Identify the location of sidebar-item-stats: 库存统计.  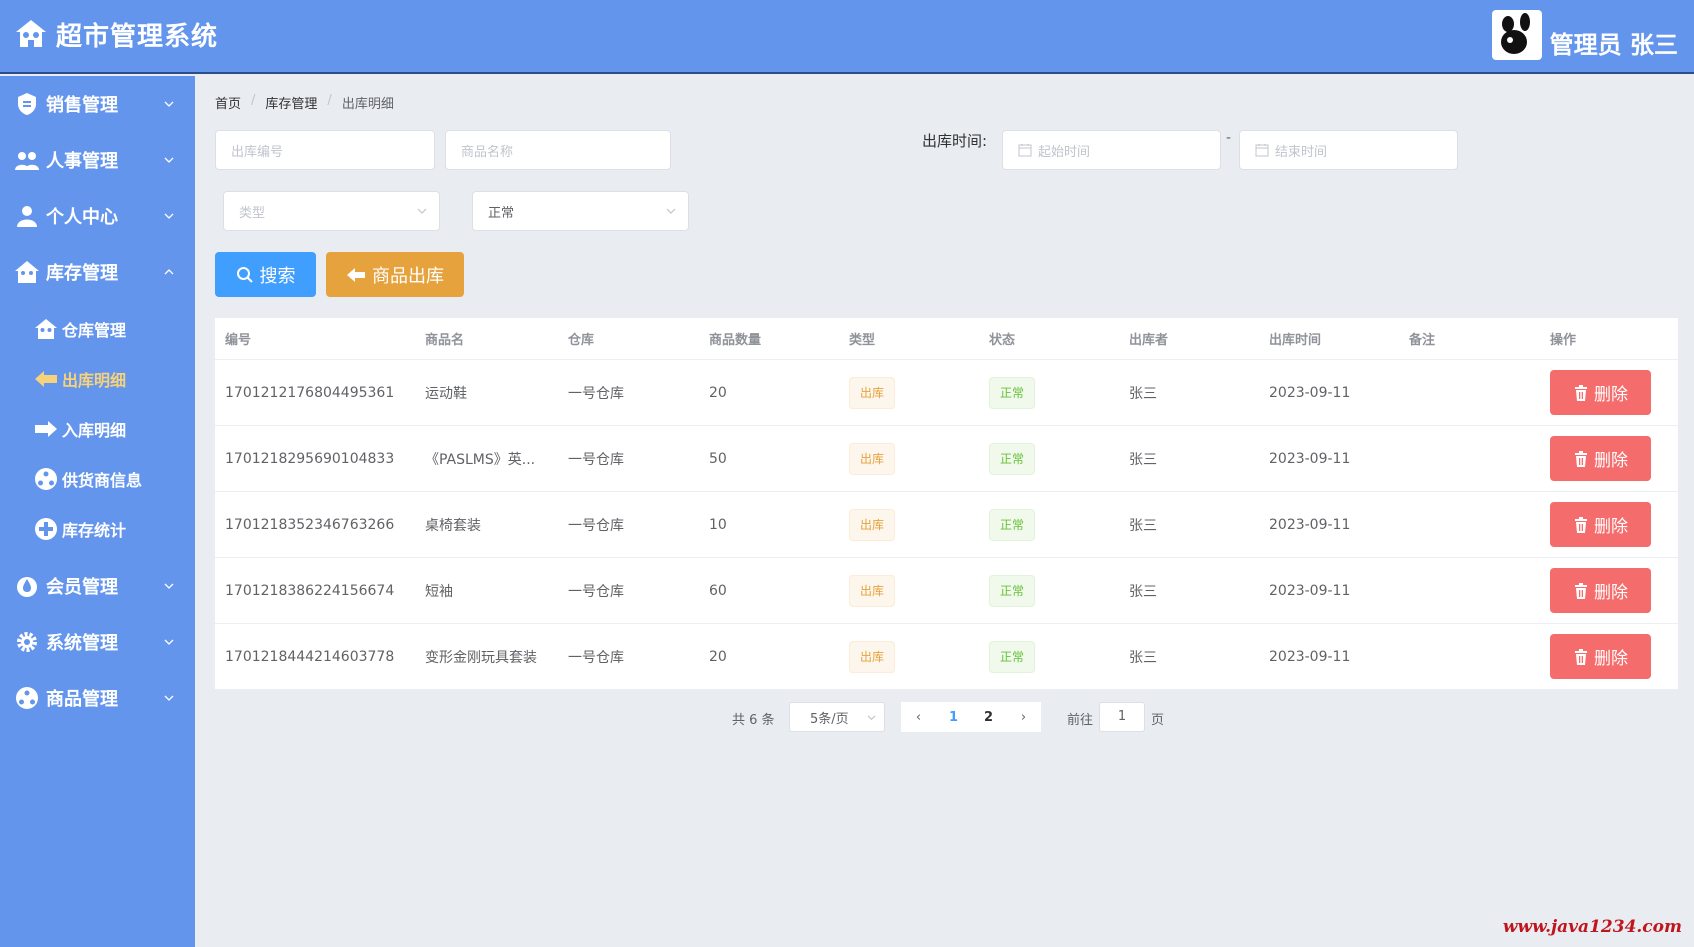
(97, 529).